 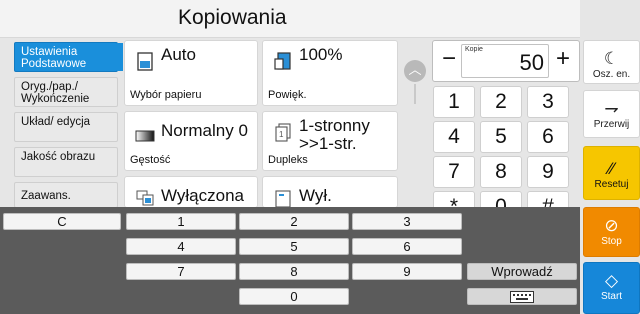 I want to click on reset-icon: ⁄⁄, so click(x=611, y=168).